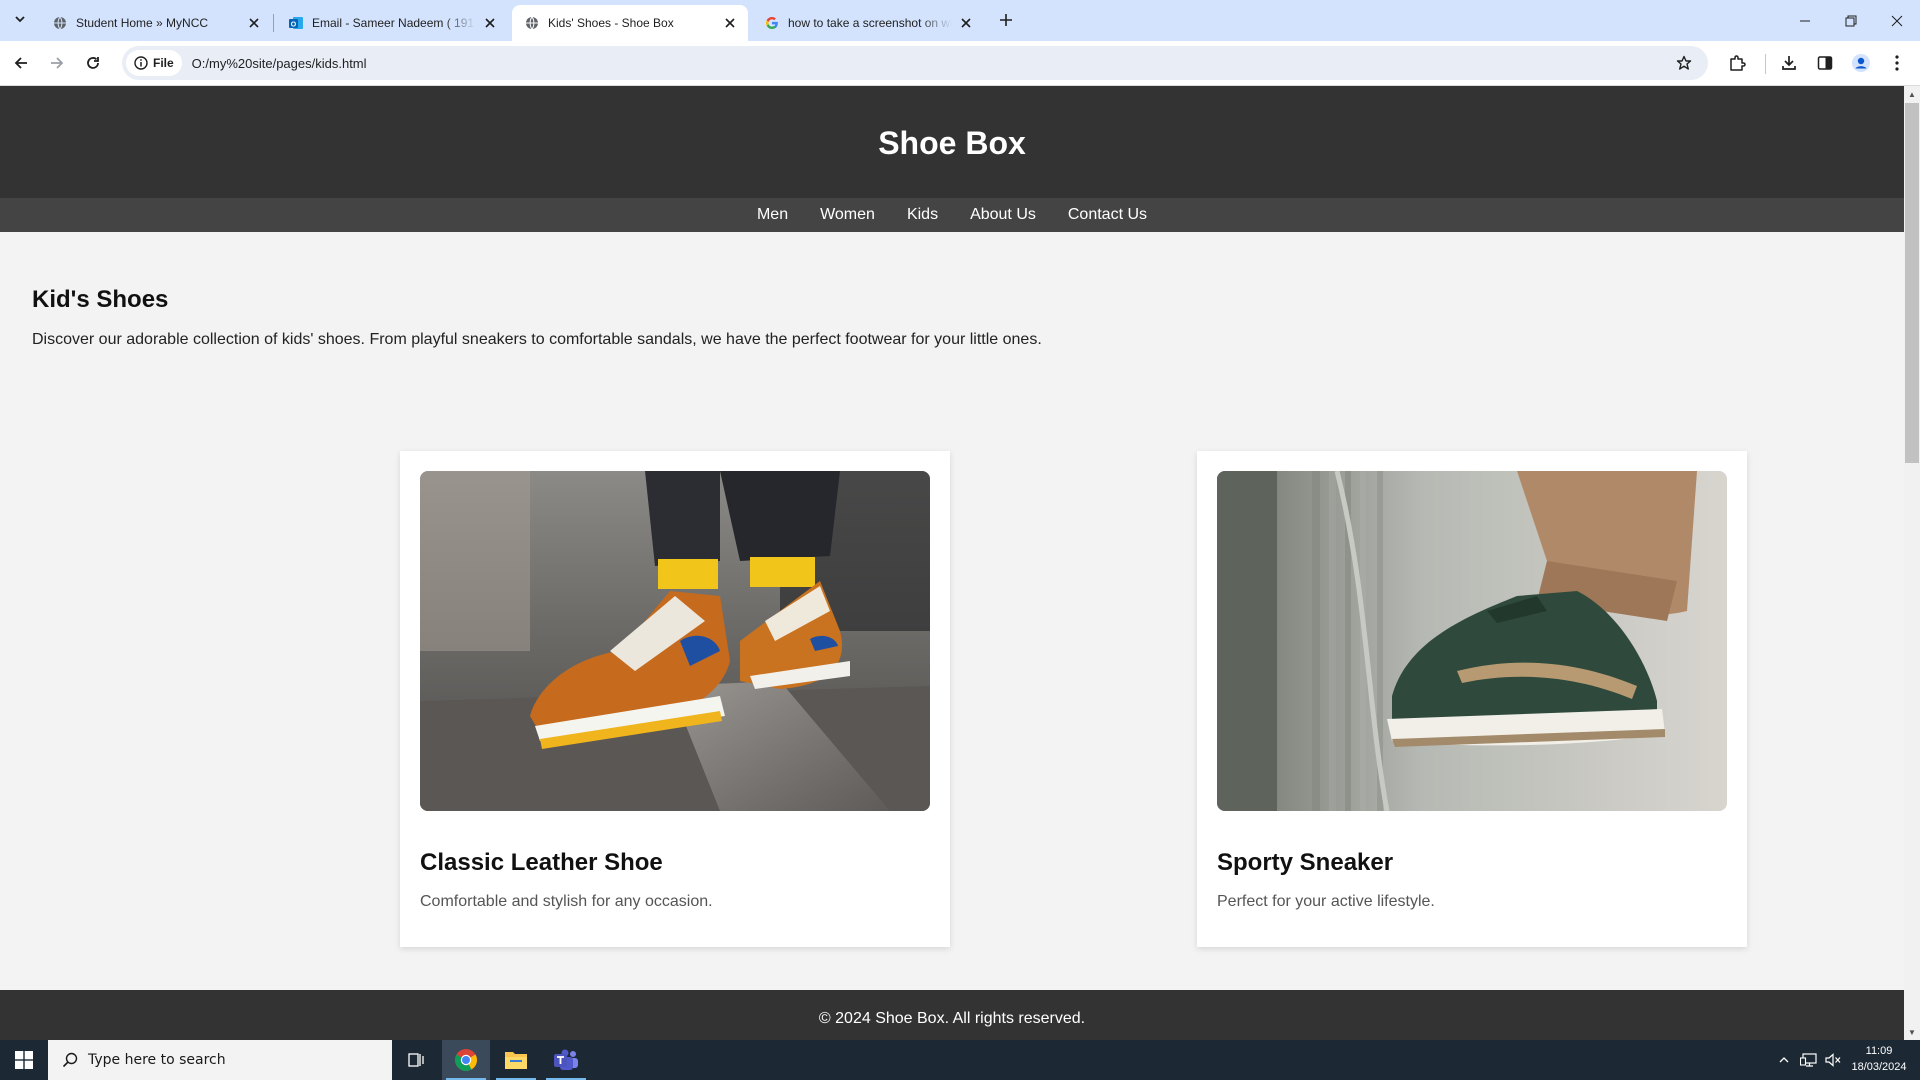  What do you see at coordinates (611, 23) in the screenshot?
I see `tab-title: Kids' Shoes - Shoe Box` at bounding box center [611, 23].